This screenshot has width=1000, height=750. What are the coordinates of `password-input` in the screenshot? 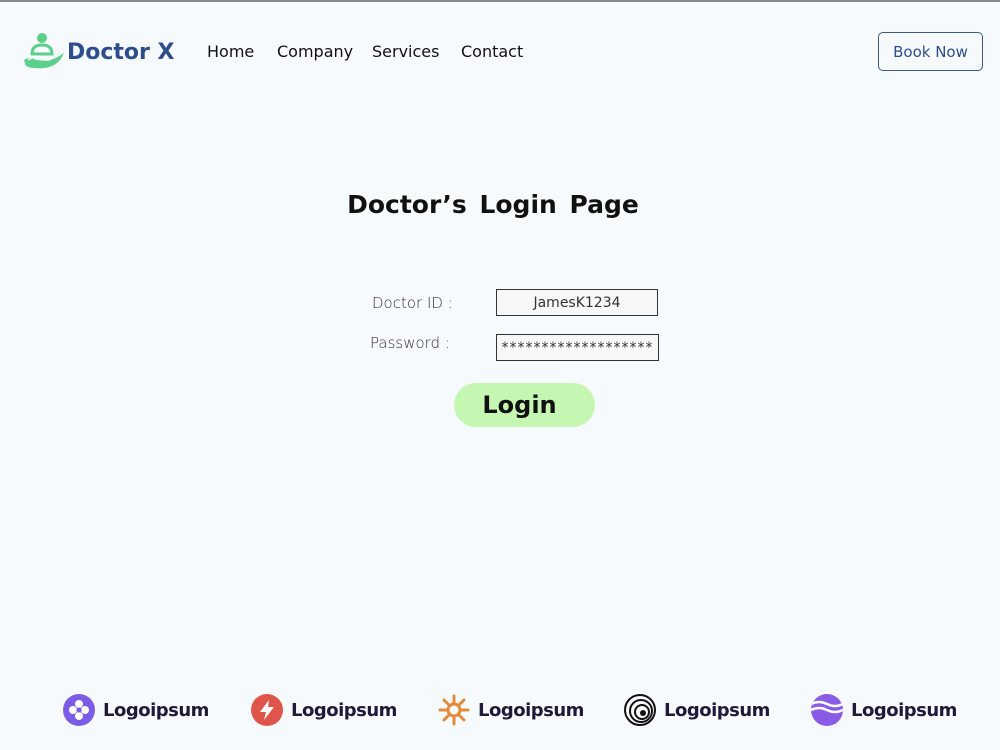 It's located at (577, 347).